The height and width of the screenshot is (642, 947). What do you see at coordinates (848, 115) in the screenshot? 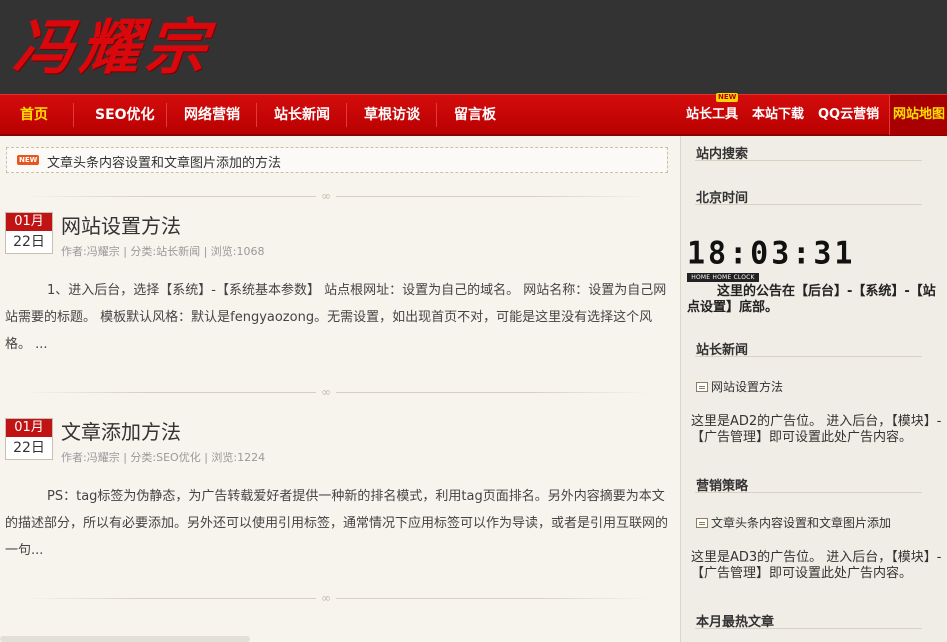
I see `nav-item-qq-marketing: QQ云营销` at bounding box center [848, 115].